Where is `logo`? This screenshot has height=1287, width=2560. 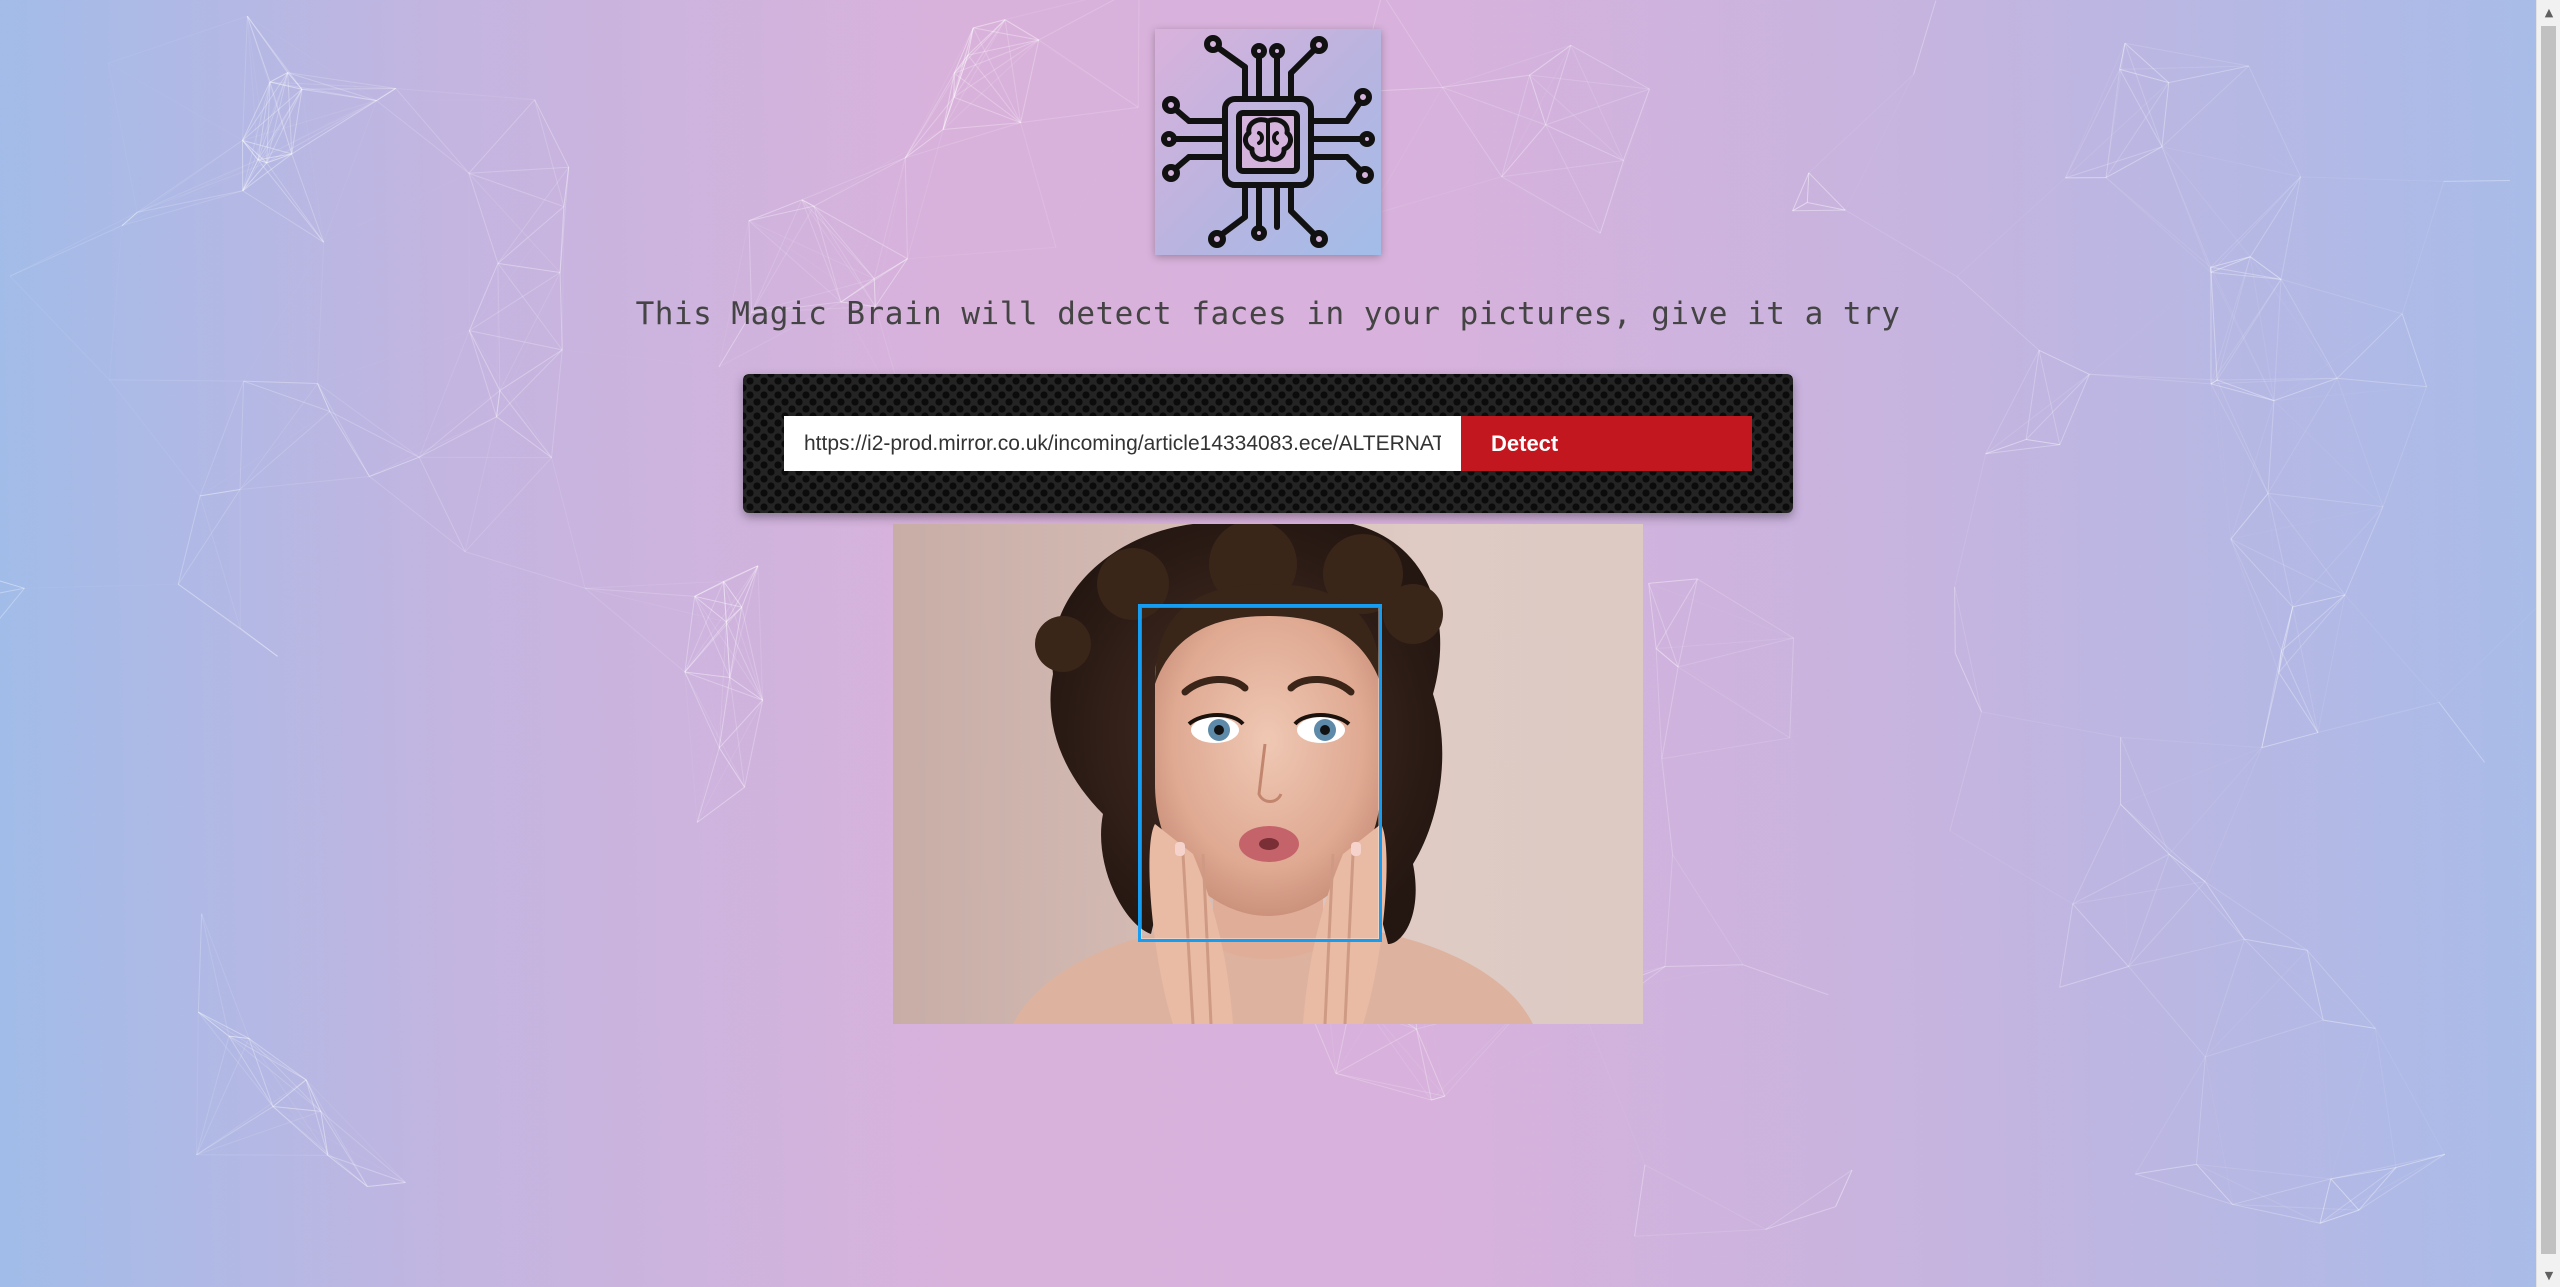
logo is located at coordinates (1268, 142).